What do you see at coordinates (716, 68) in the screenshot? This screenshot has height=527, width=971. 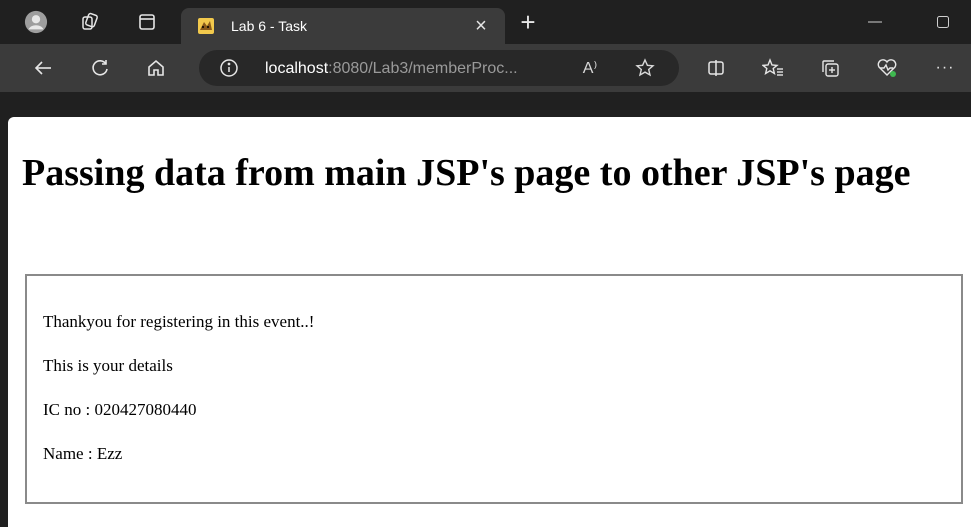 I see `split-screen-icon` at bounding box center [716, 68].